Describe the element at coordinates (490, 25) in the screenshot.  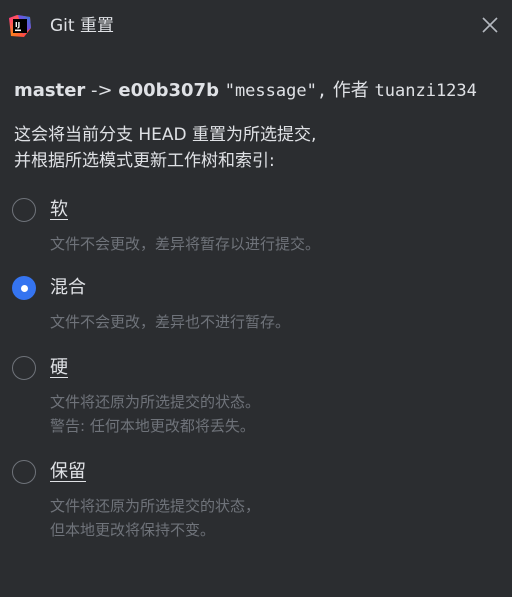
I see `close-icon` at that location.